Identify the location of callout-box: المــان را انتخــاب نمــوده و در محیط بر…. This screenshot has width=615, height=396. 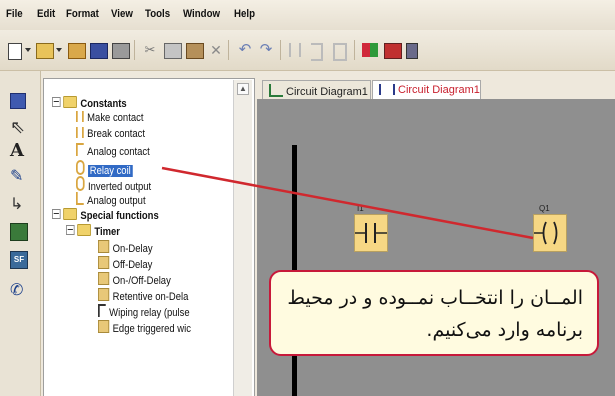
(434, 313).